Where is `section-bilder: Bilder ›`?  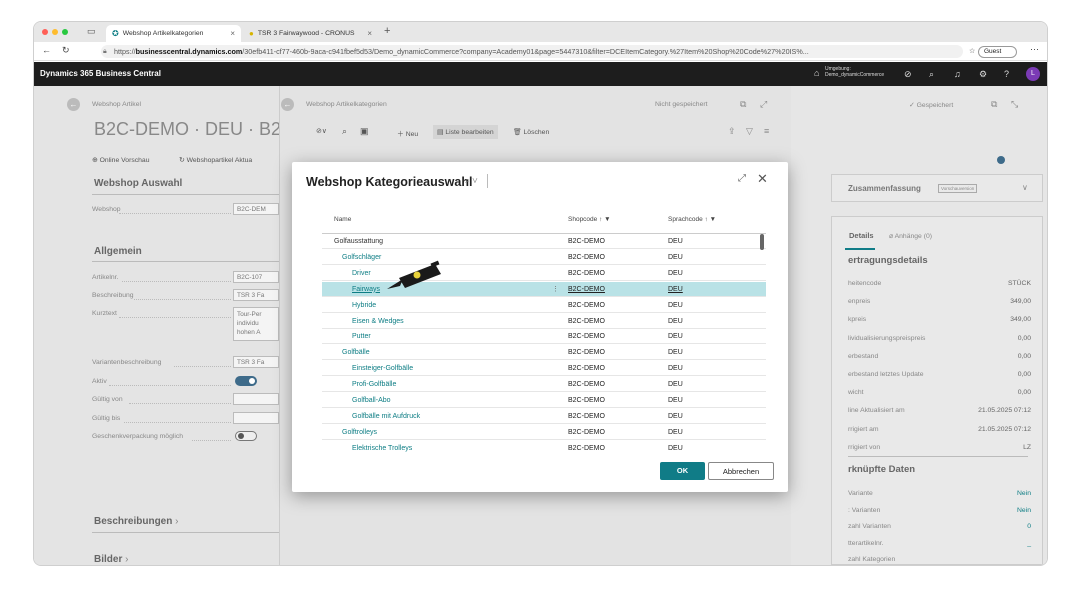
section-bilder: Bilder › is located at coordinates (111, 559).